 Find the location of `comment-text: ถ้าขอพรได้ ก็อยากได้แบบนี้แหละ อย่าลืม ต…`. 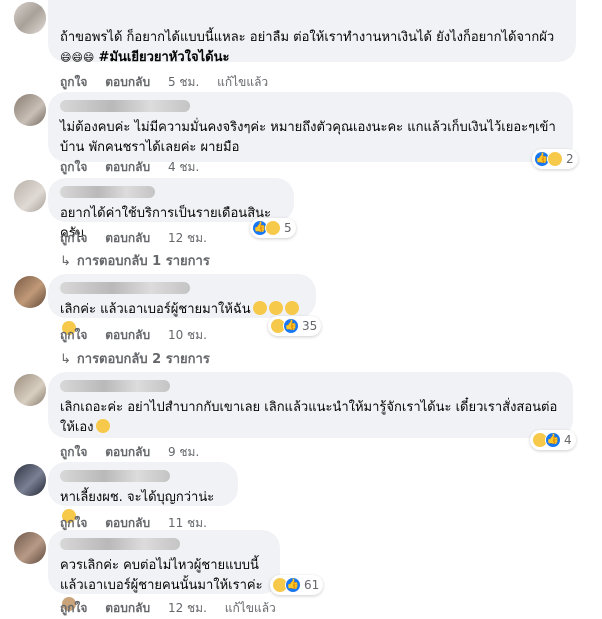

comment-text: ถ้าขอพรได้ ก็อยากได้แบบนี้แหละ อย่าลืม ต… is located at coordinates (307, 37).